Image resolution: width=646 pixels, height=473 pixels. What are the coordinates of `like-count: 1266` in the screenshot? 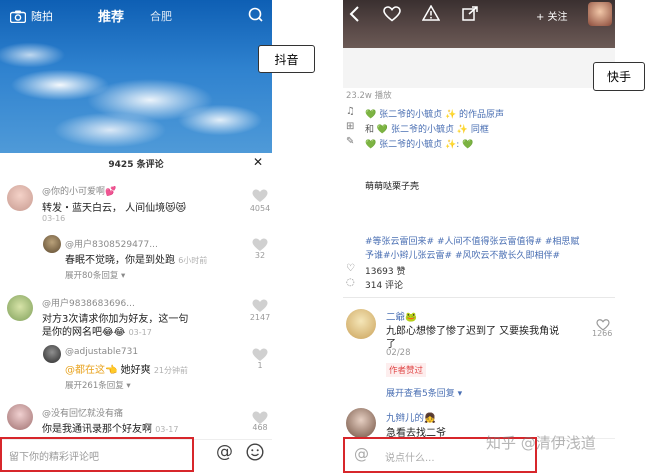 It's located at (602, 333).